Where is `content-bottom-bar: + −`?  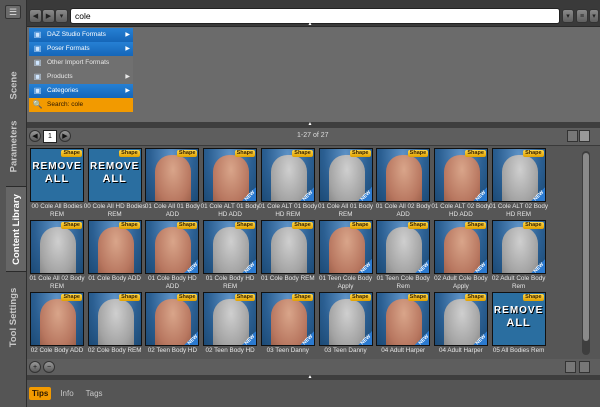 content-bottom-bar: + − is located at coordinates (313, 367).